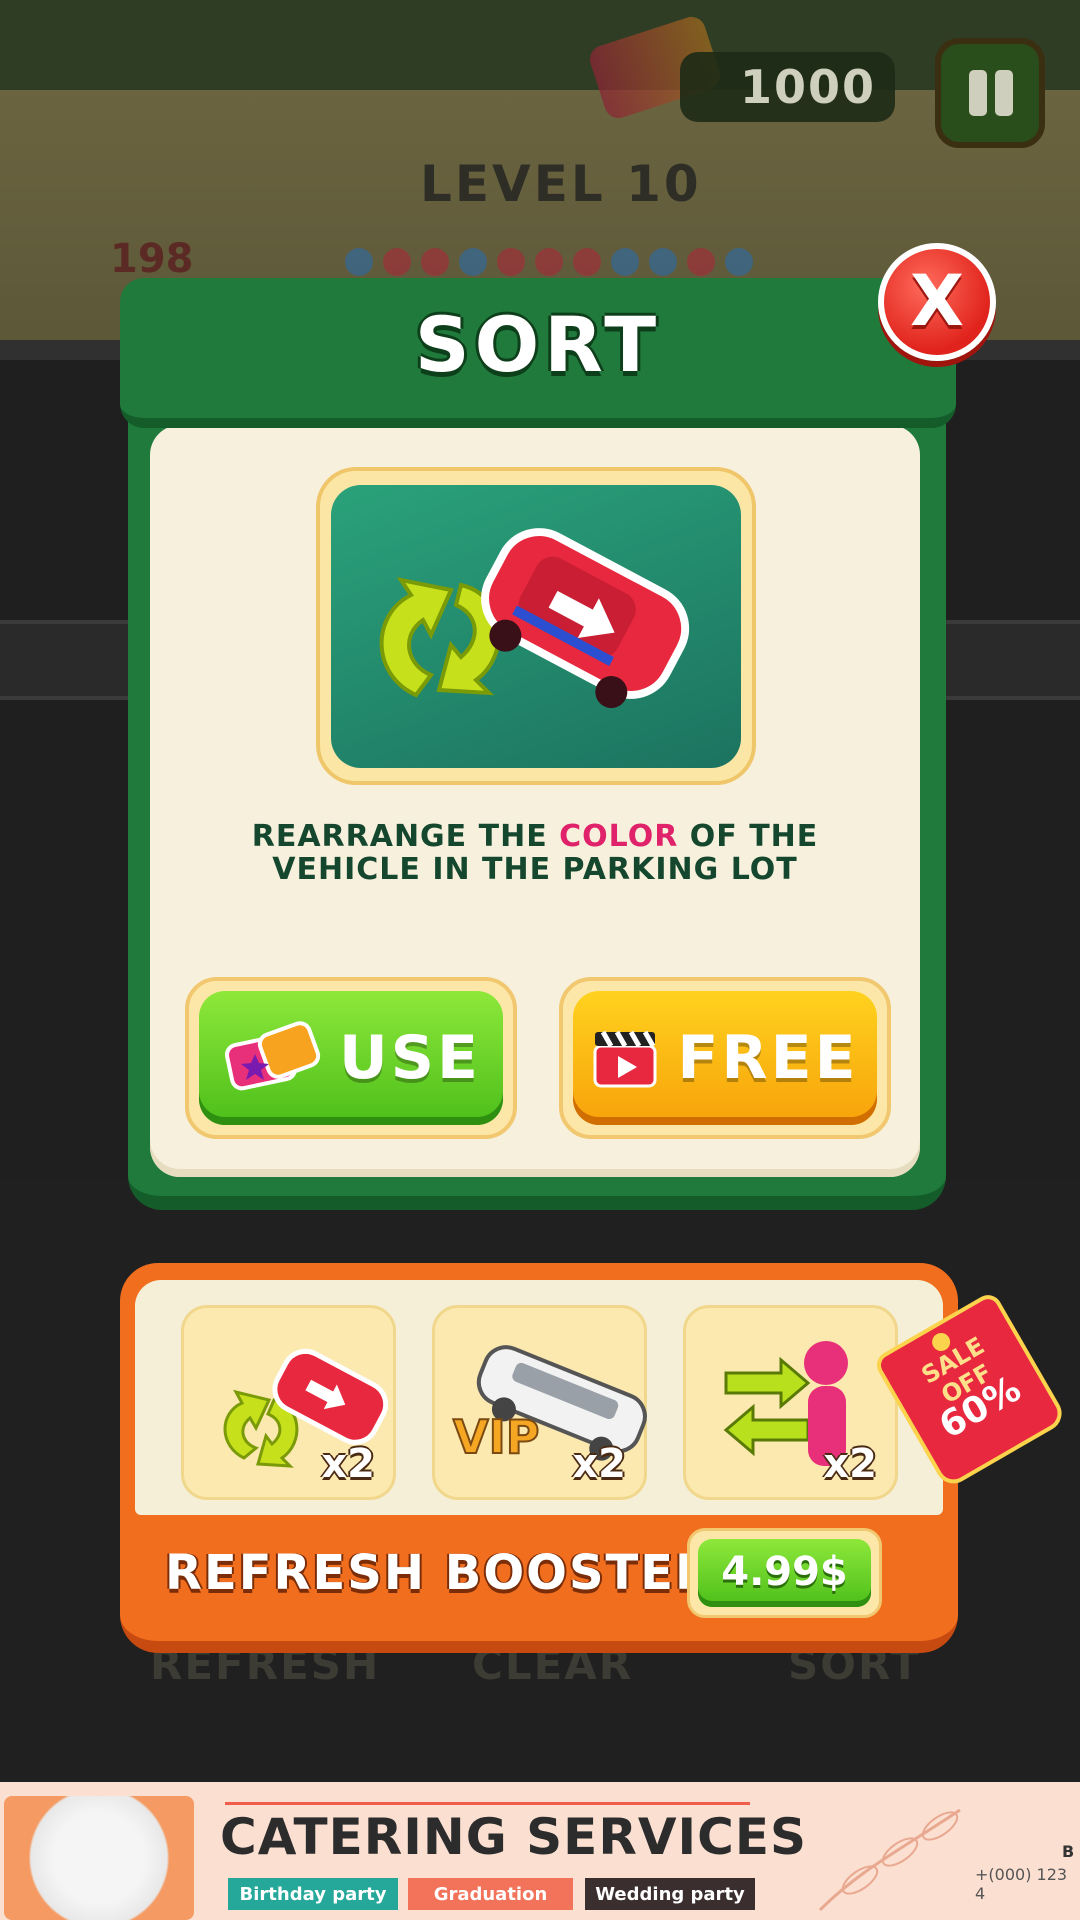 The height and width of the screenshot is (1920, 1080). Describe the element at coordinates (410, 1058) in the screenshot. I see `use-button-label: USE` at that location.